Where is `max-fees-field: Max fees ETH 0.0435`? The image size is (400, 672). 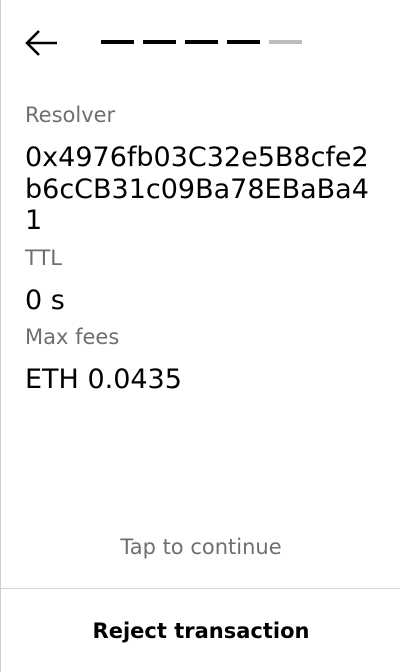
max-fees-field: Max fees ETH 0.0435 is located at coordinates (201, 360).